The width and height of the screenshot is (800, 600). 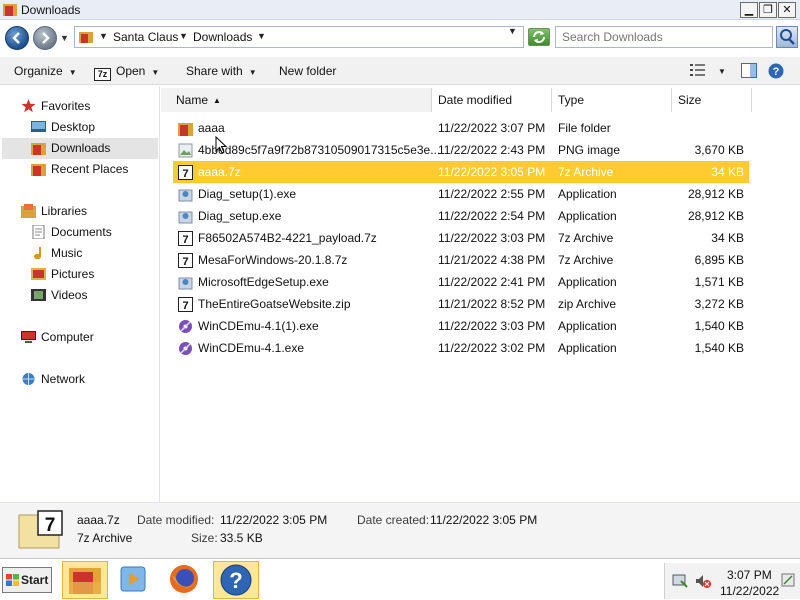 I want to click on start-button: Start, so click(x=27, y=580).